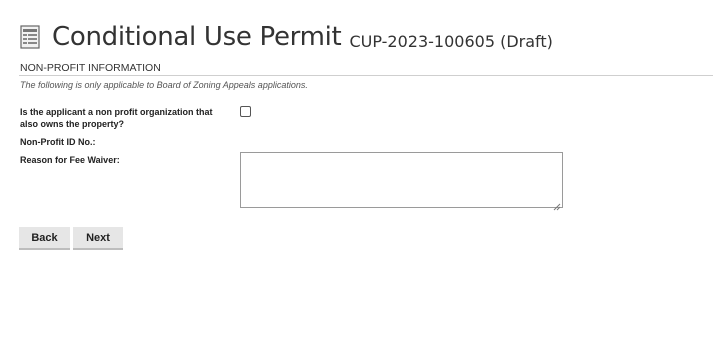 The width and height of the screenshot is (713, 353). What do you see at coordinates (197, 37) in the screenshot?
I see `page-title: Conditional Use Permit` at bounding box center [197, 37].